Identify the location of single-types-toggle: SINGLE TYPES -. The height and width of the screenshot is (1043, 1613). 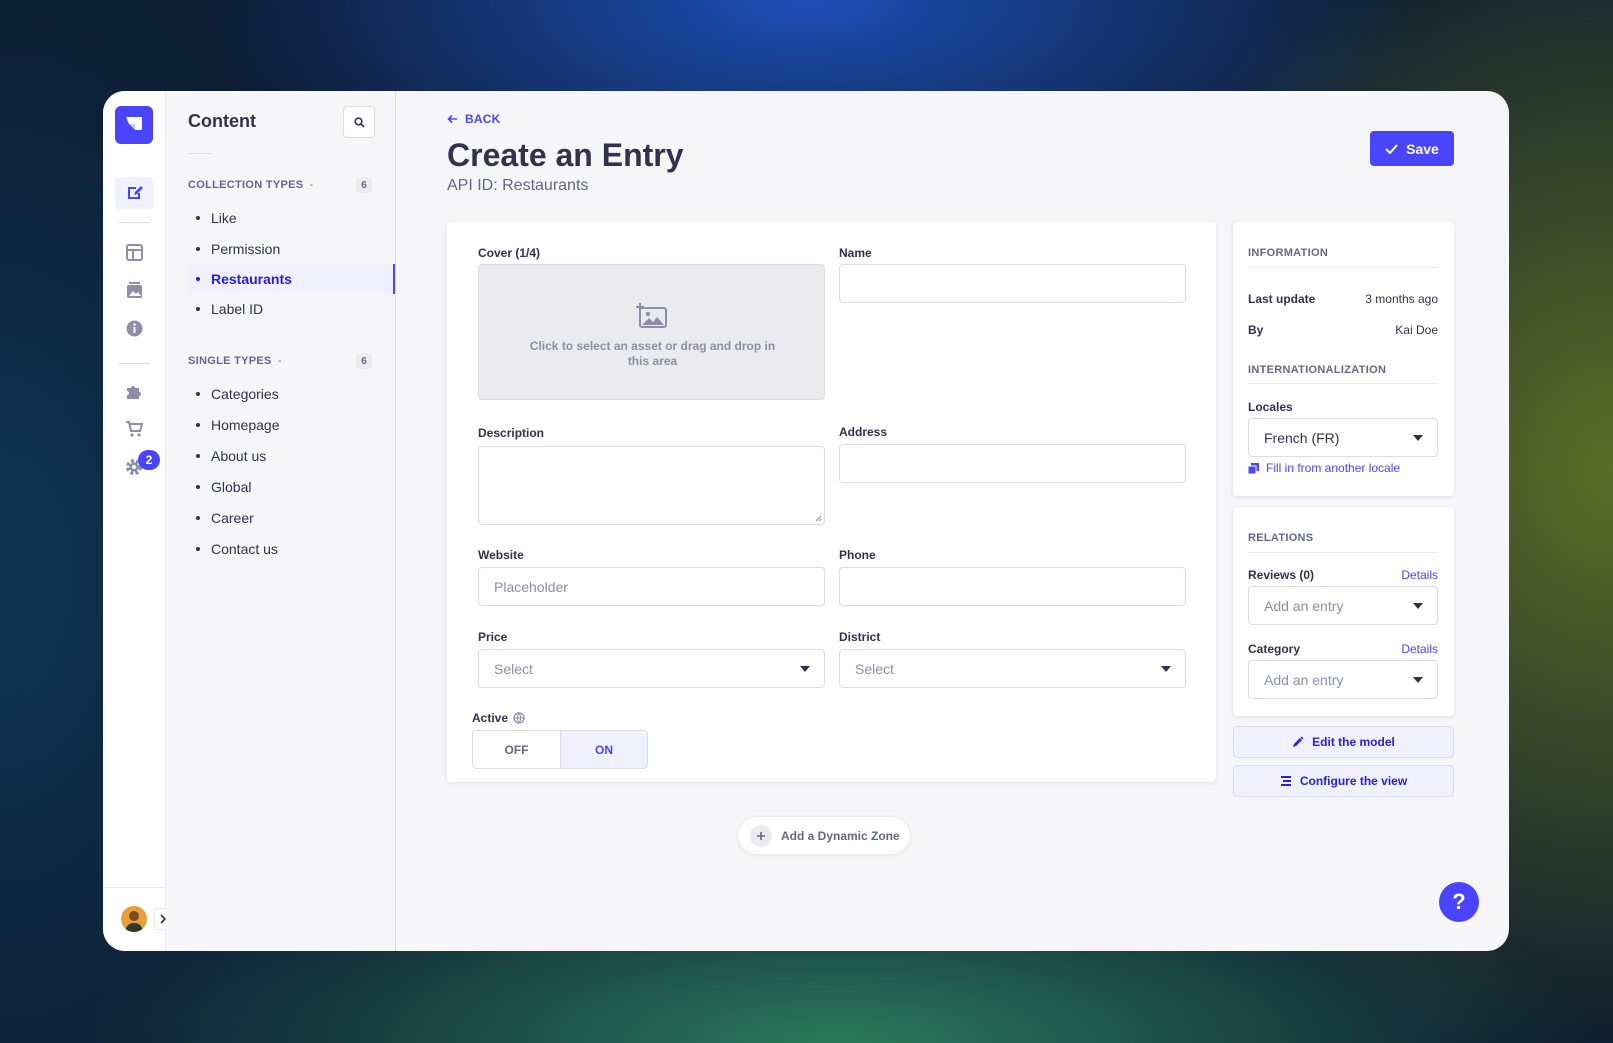
(235, 361).